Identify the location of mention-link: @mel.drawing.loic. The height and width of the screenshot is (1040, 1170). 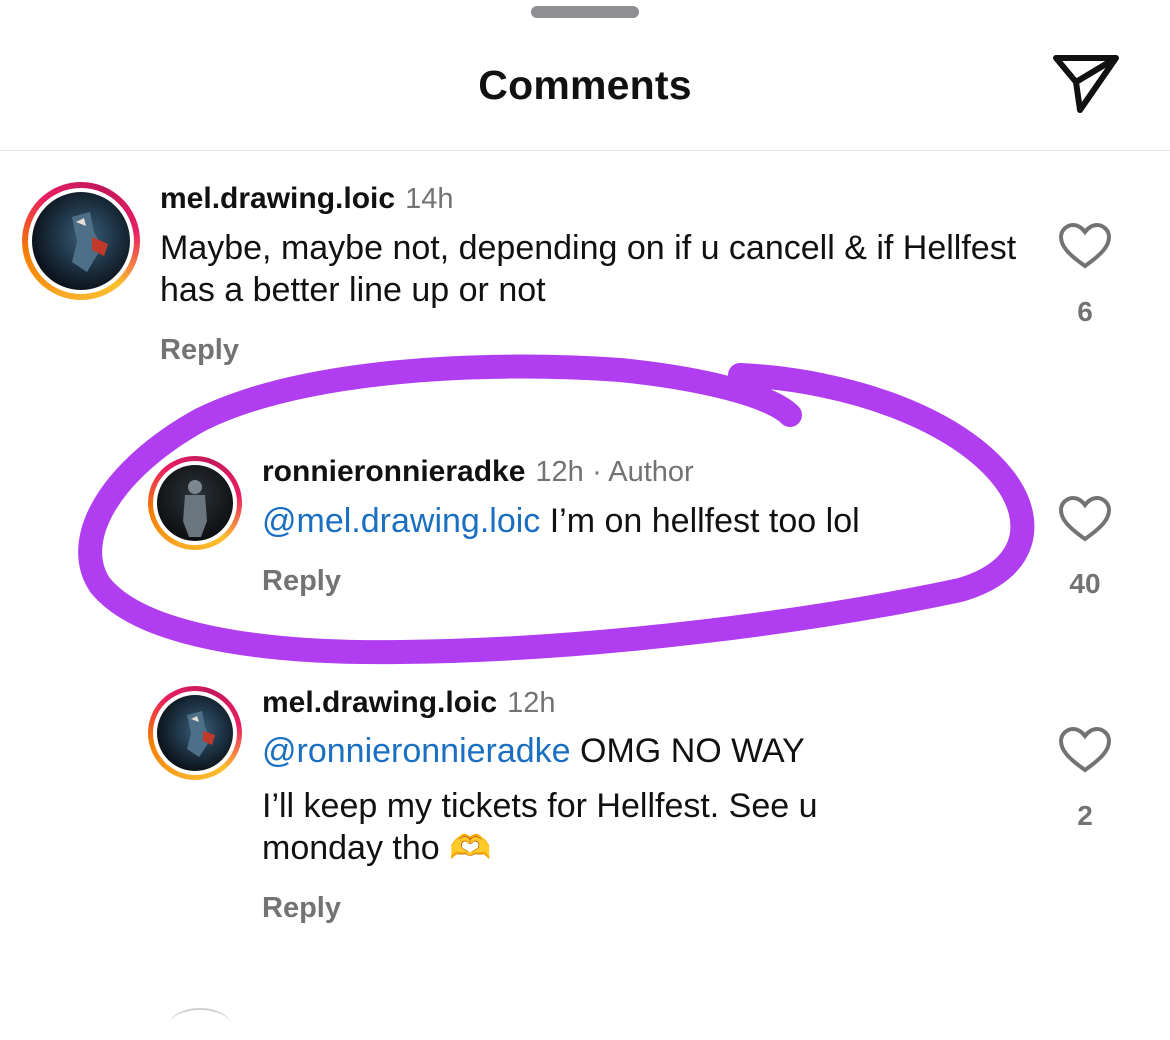
(401, 521).